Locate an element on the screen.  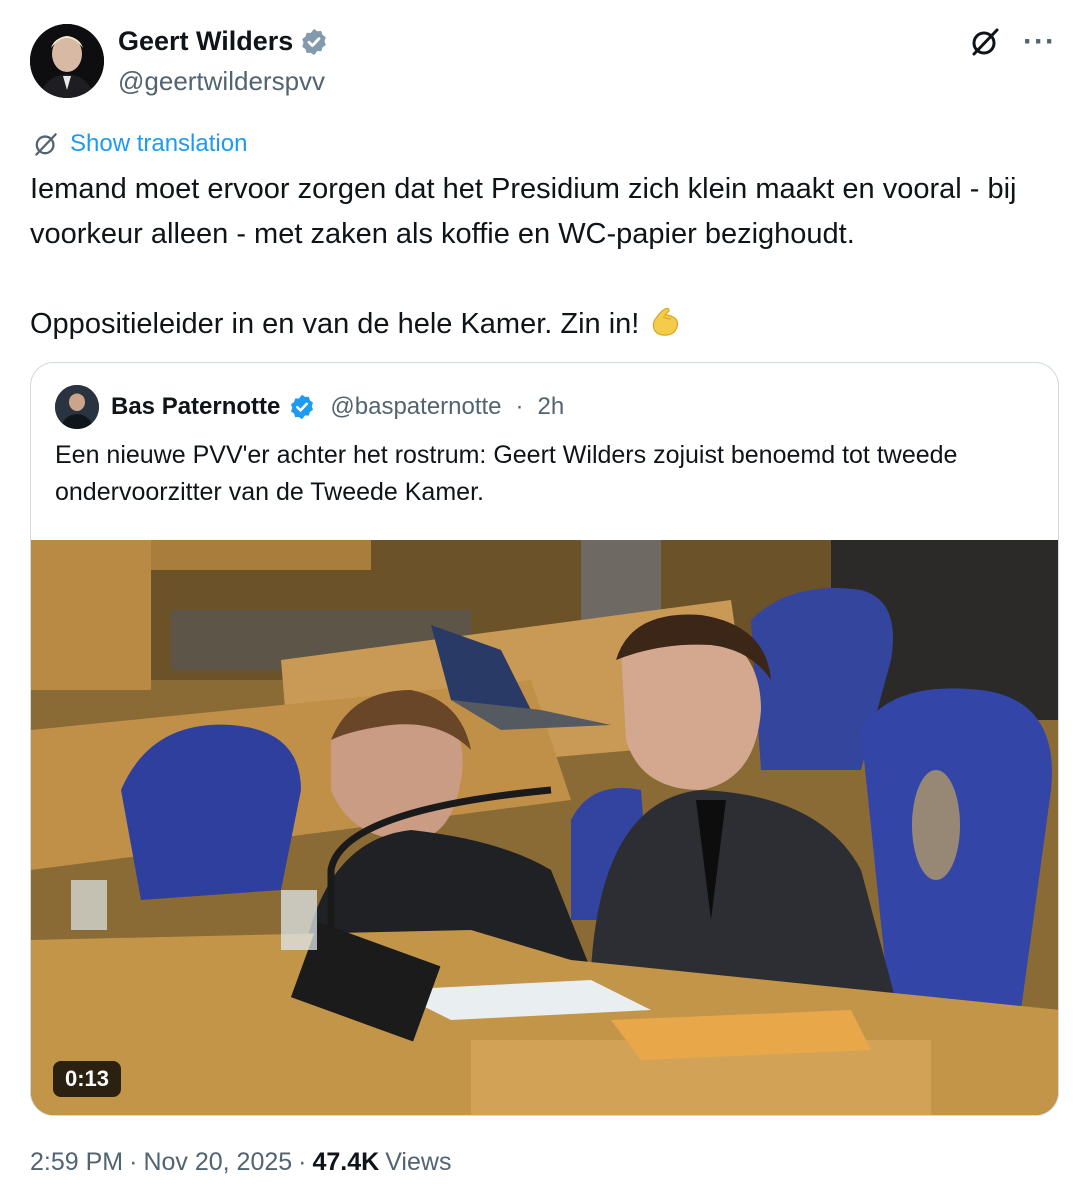
quoted-author-name: Bas Paternotte is located at coordinates (195, 407).